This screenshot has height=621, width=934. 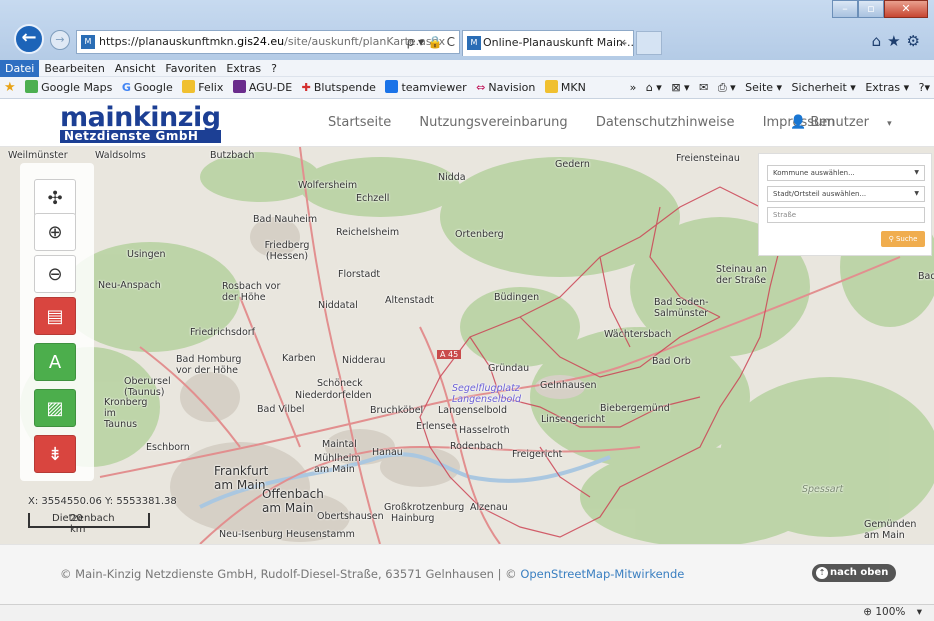 I want to click on favorites-star-icon: ★, so click(x=10, y=87).